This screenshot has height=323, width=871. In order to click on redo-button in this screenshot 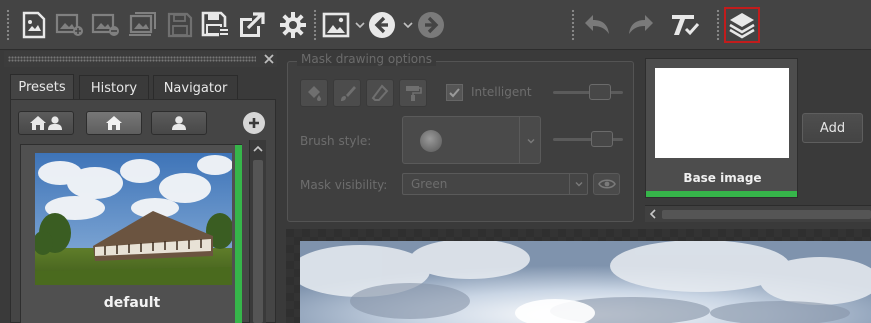, I will do `click(640, 25)`.